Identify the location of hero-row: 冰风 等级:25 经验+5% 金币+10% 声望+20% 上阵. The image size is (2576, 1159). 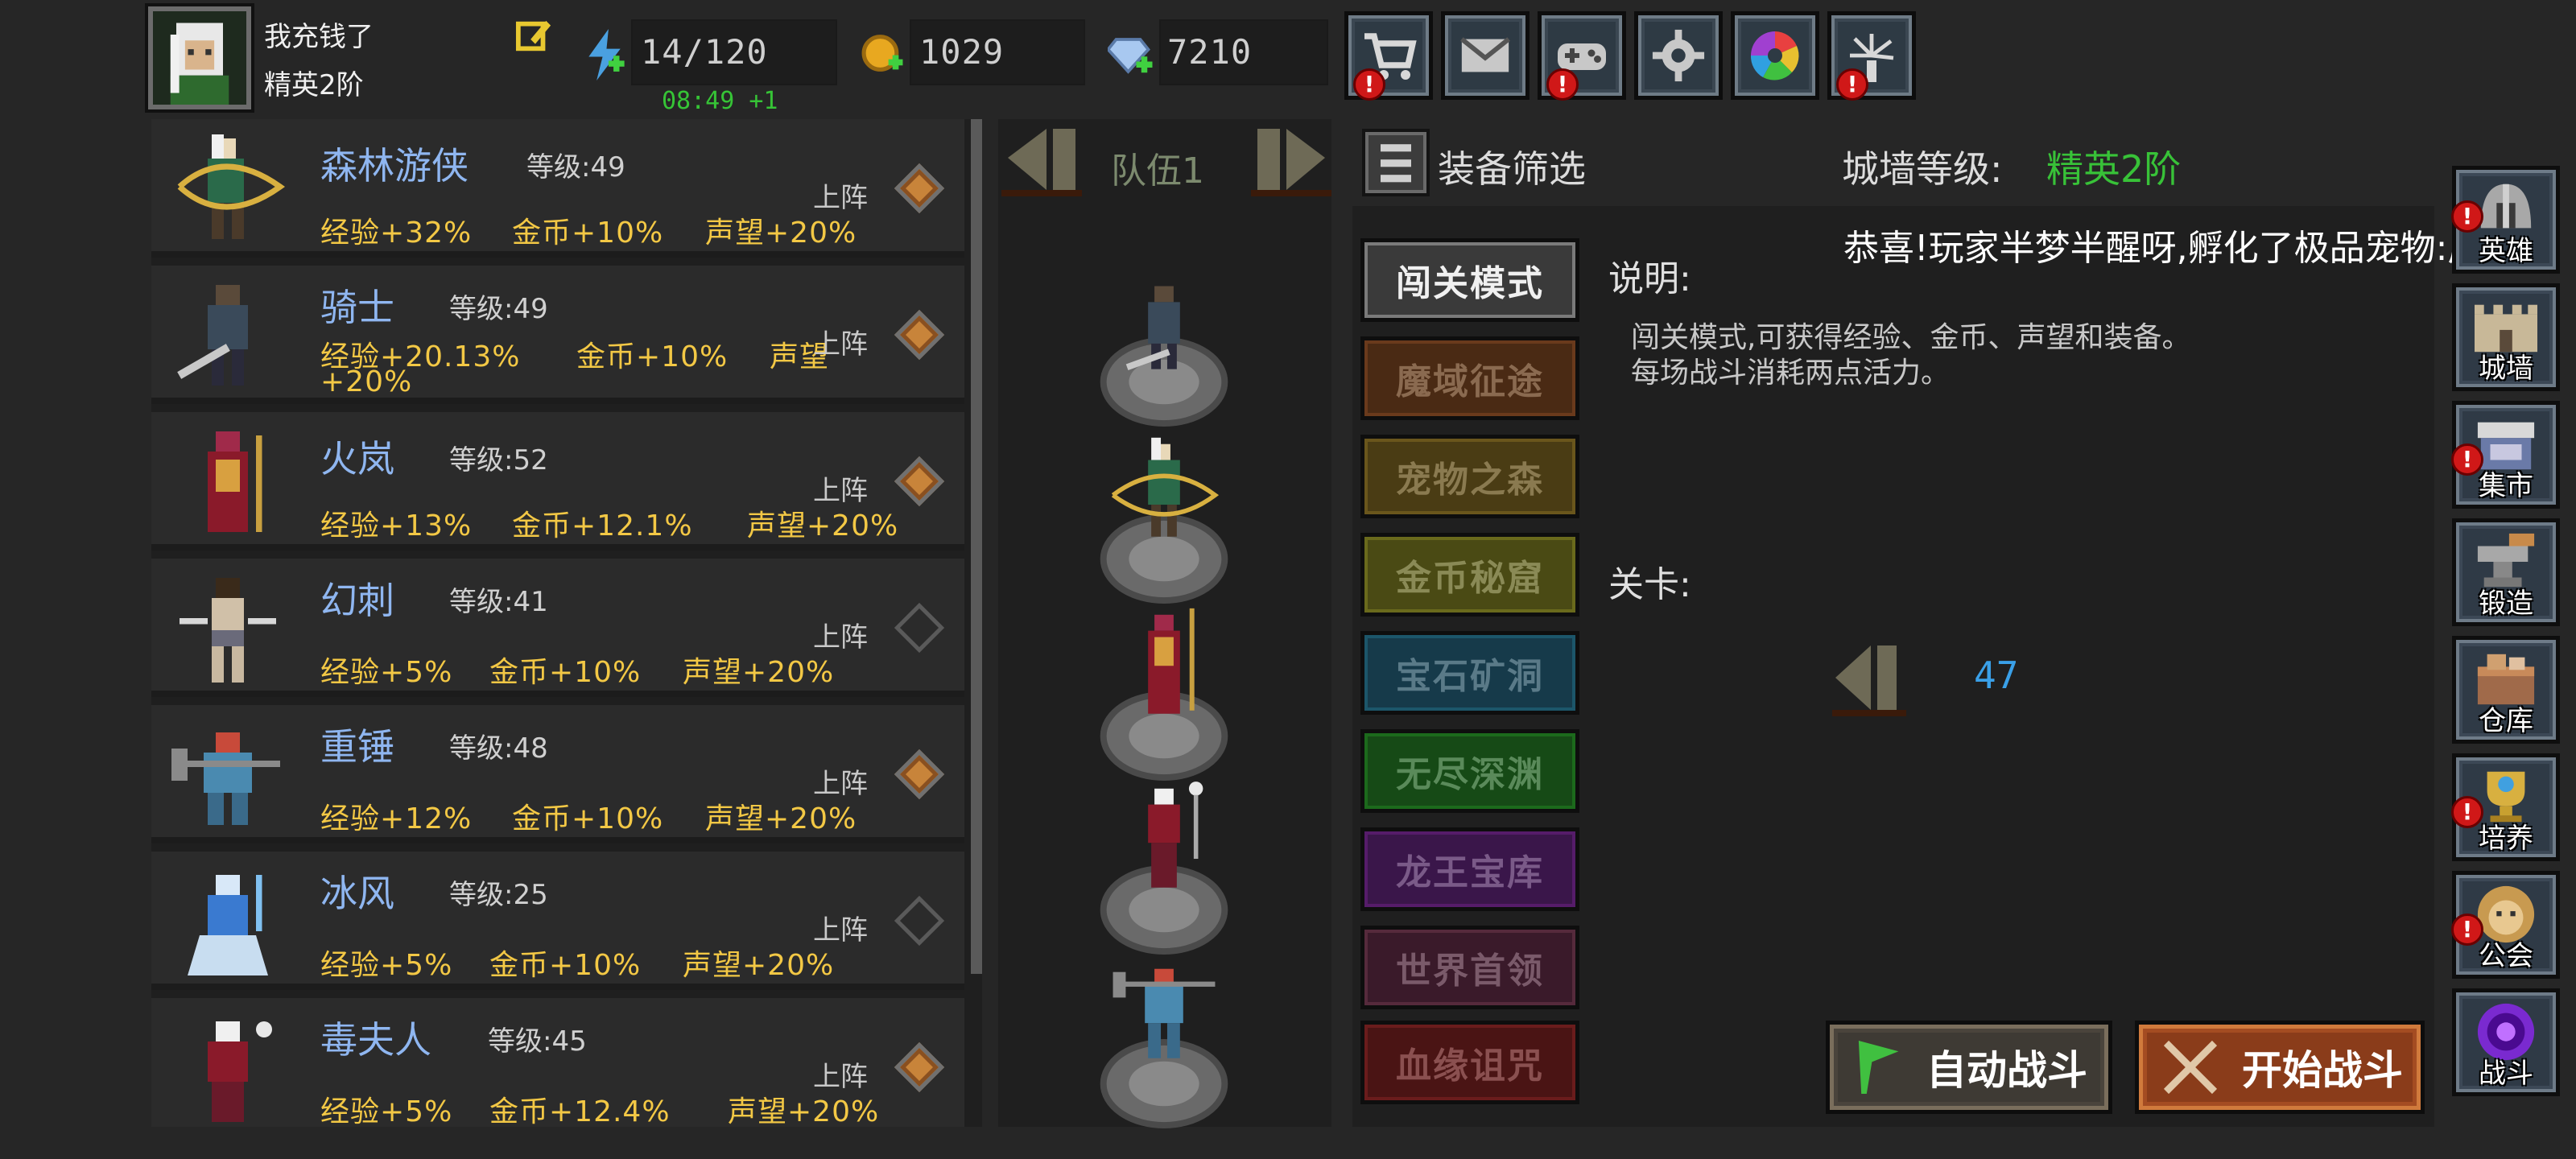
(557, 921).